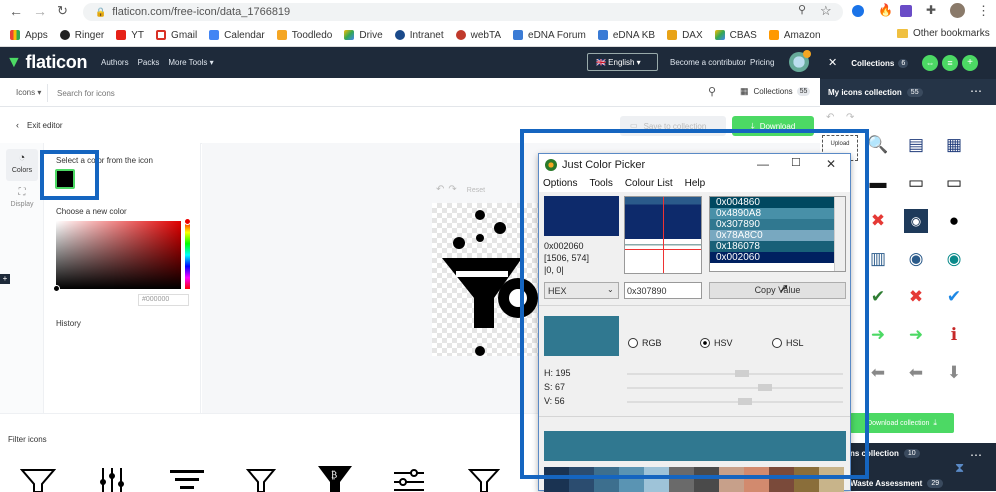 The width and height of the screenshot is (996, 492). Describe the element at coordinates (878, 221) in the screenshot. I see `close-circle-icon: ✖` at that location.